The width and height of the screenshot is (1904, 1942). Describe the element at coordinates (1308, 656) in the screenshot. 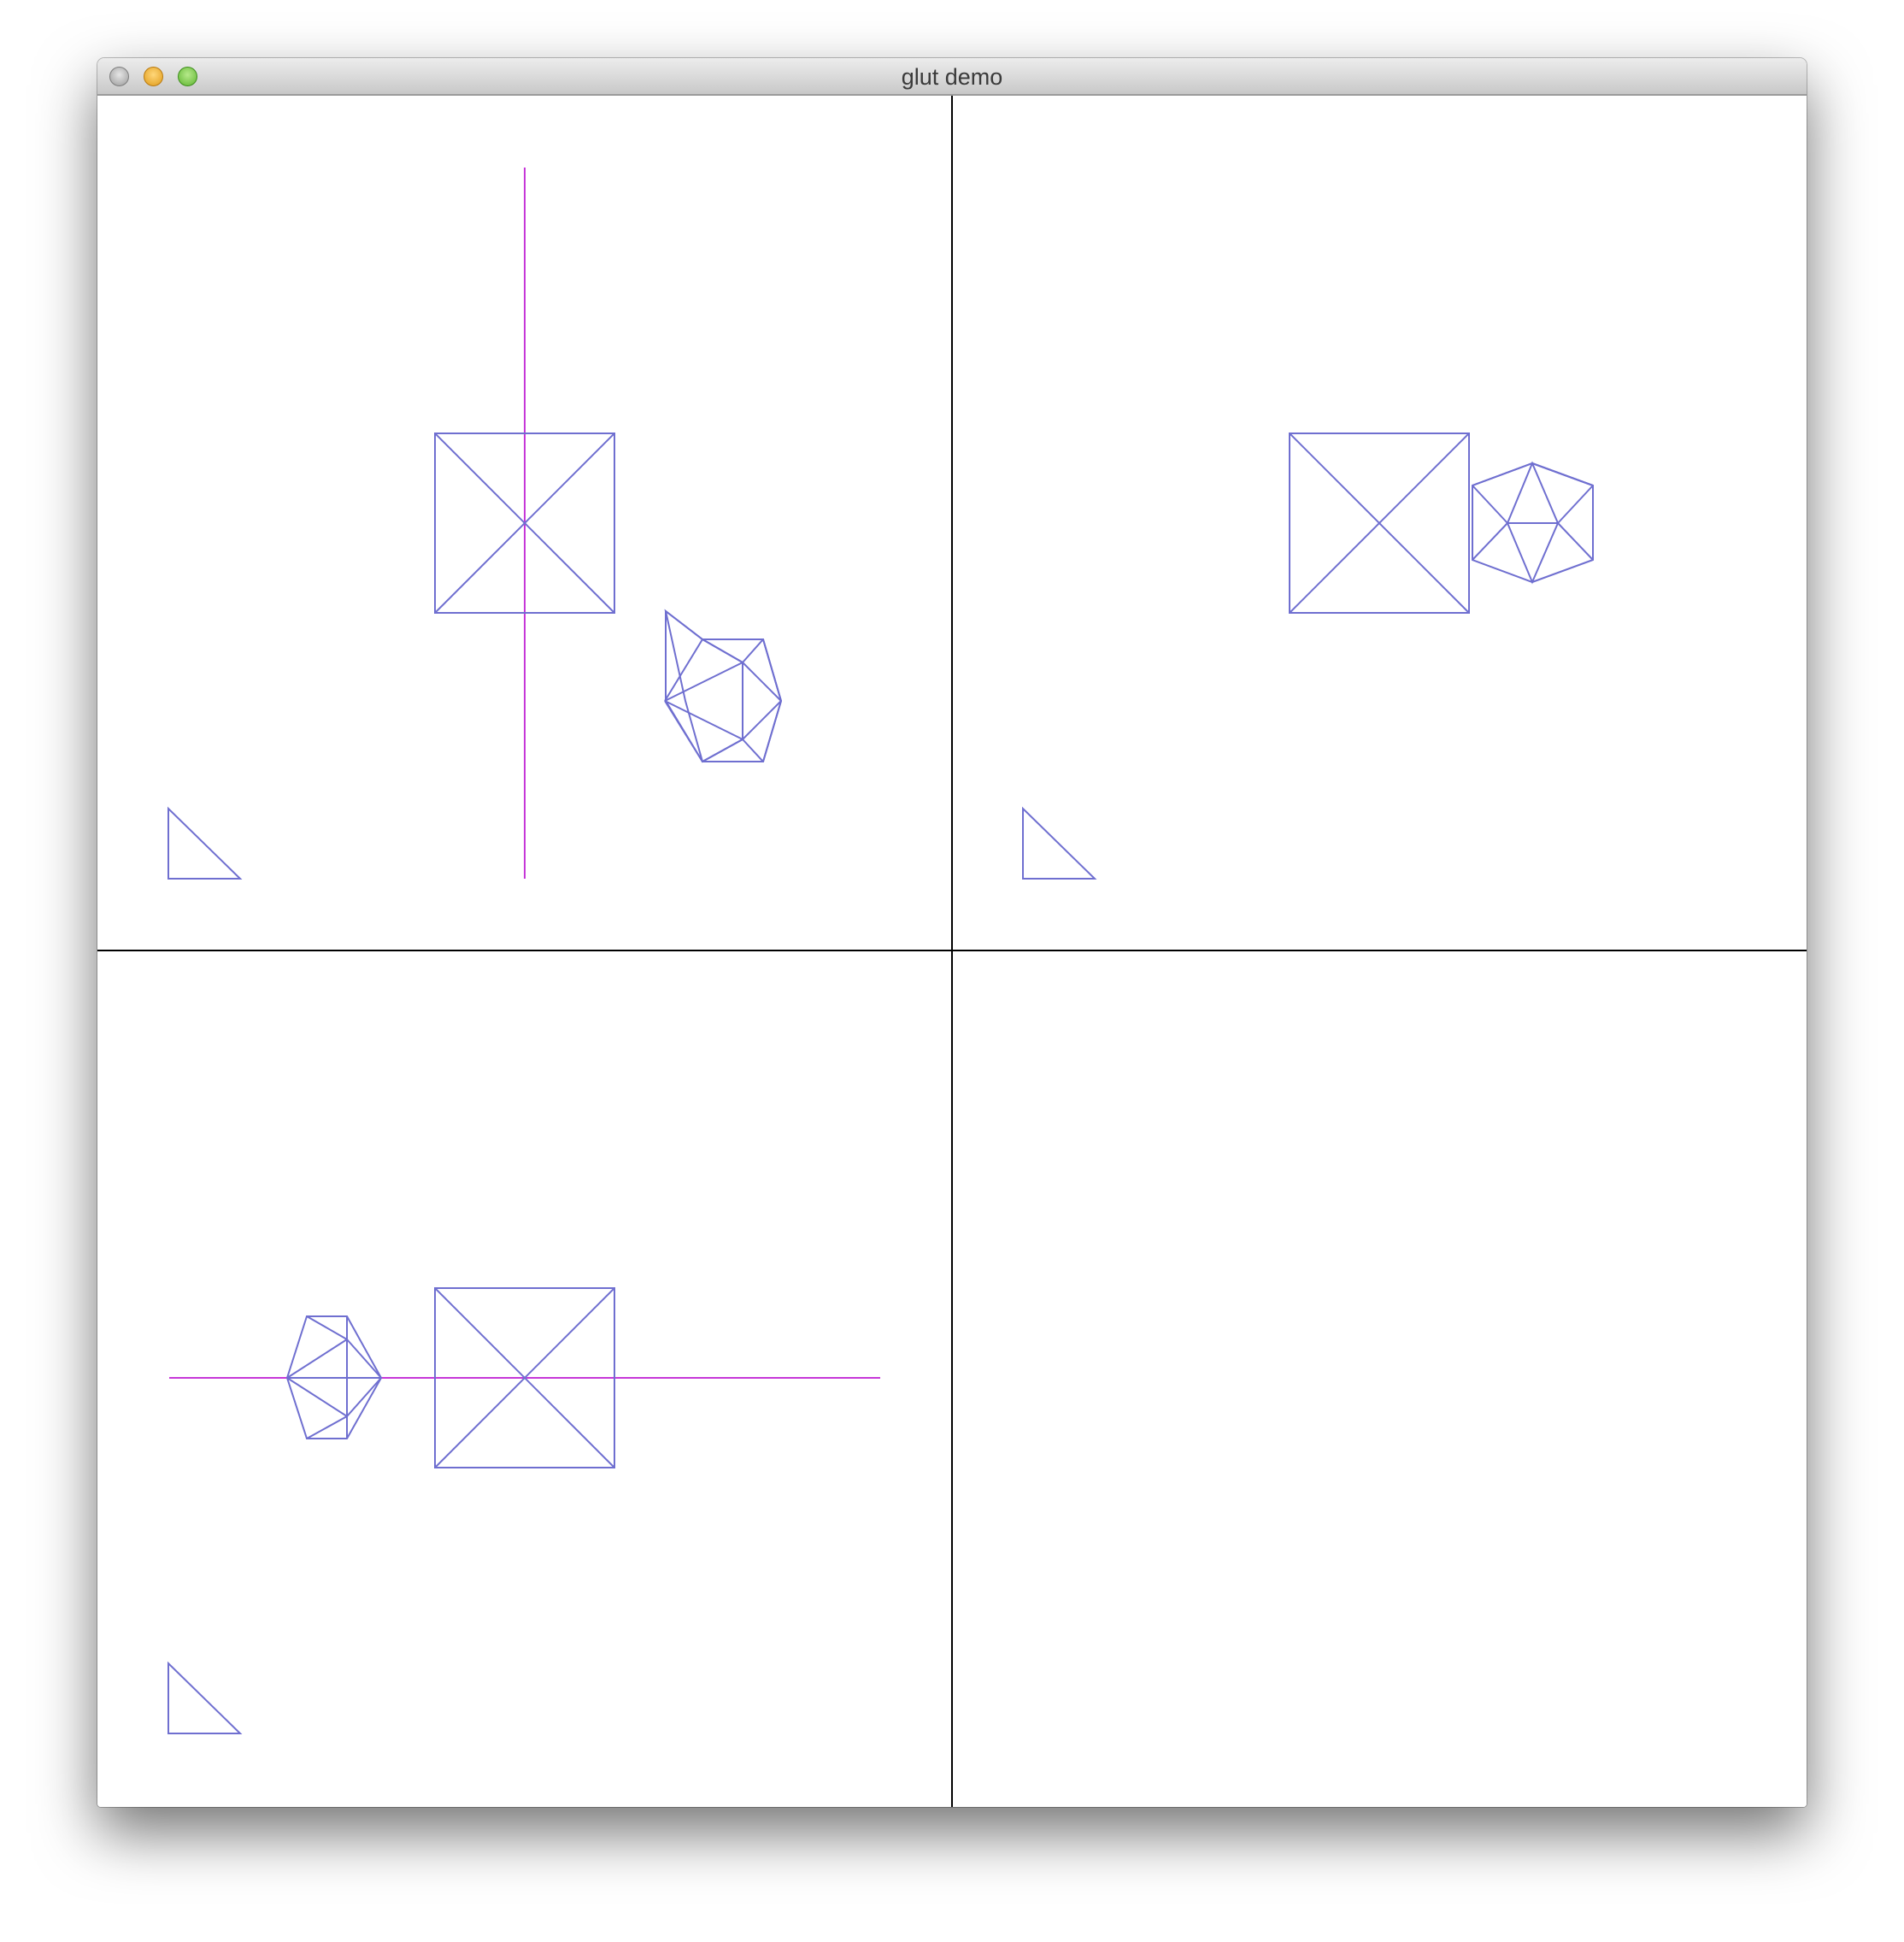

I see `viewport-top-view` at that location.